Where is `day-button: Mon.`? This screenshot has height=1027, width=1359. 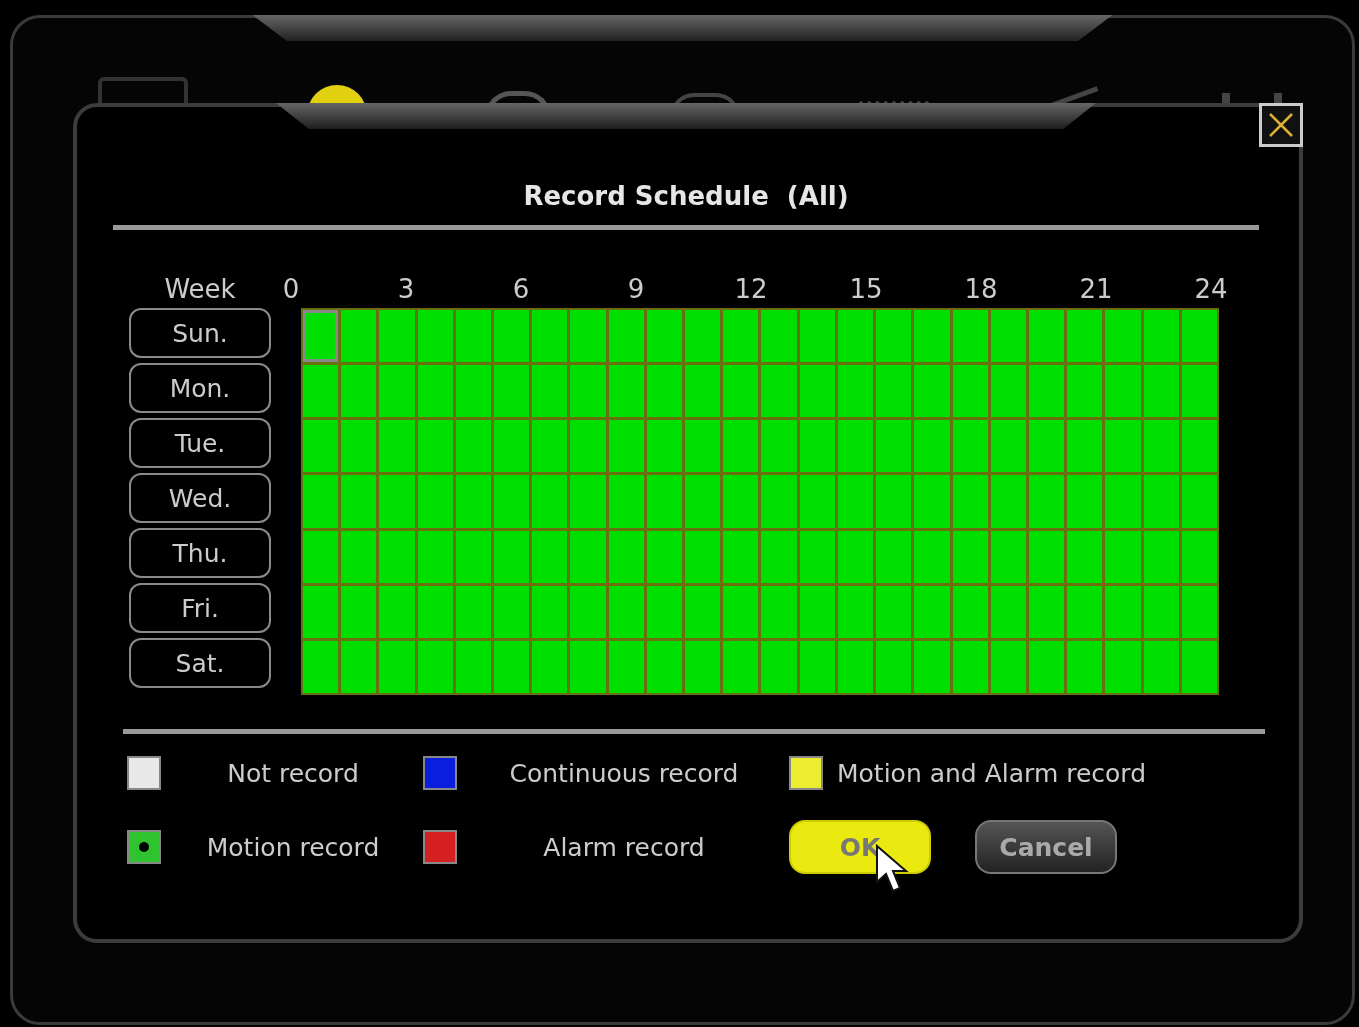 day-button: Mon. is located at coordinates (200, 388).